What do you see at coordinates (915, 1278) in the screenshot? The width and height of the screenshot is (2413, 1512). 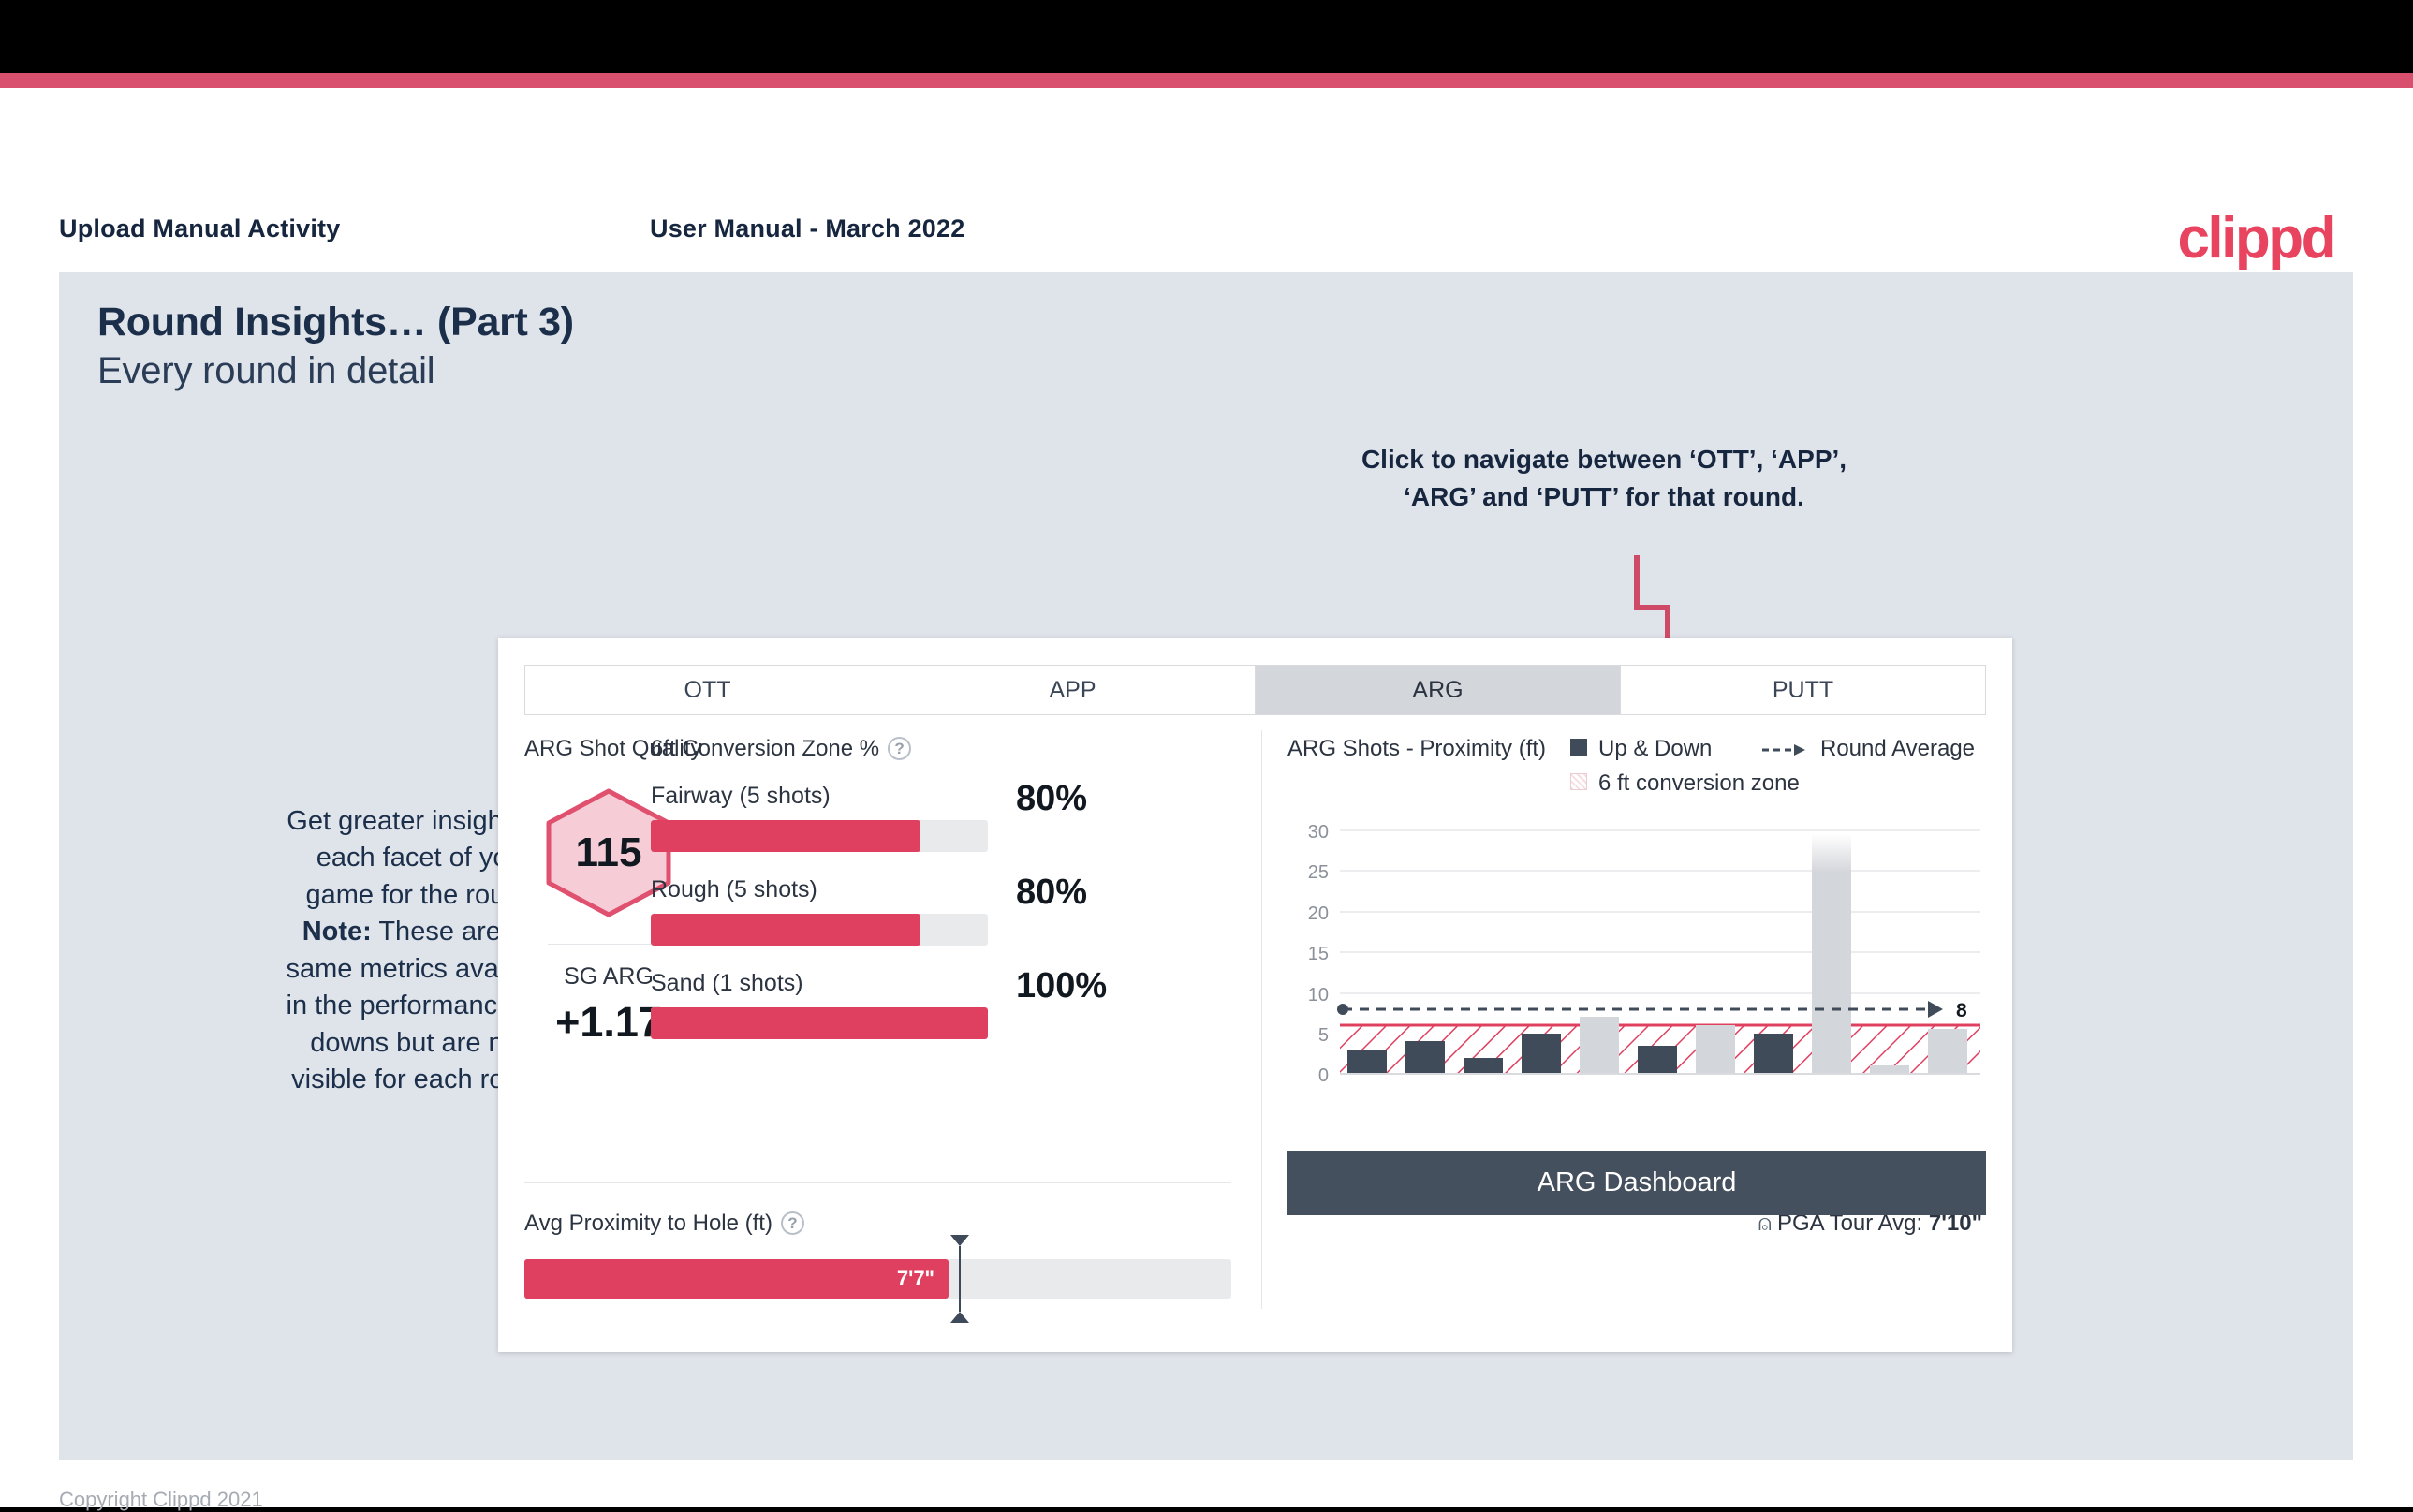 I see `avg-proximity-value: 7'7"` at bounding box center [915, 1278].